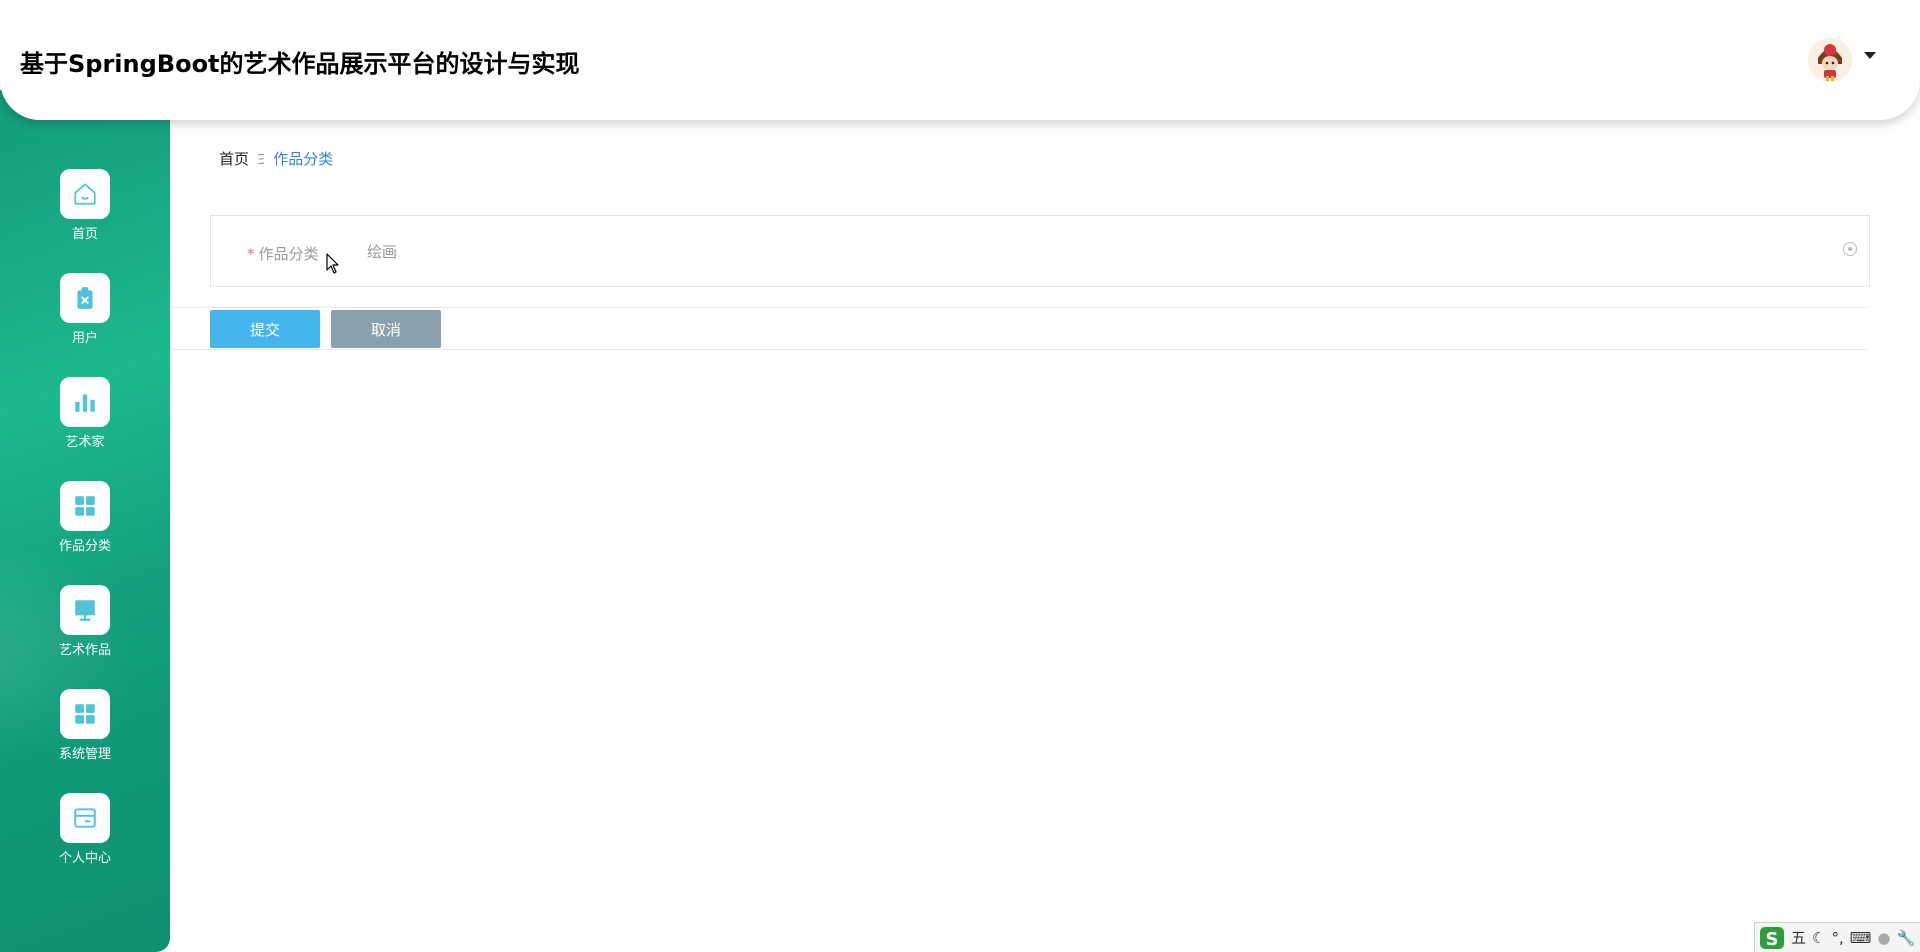  I want to click on moon-icon: ☾, so click(1818, 938).